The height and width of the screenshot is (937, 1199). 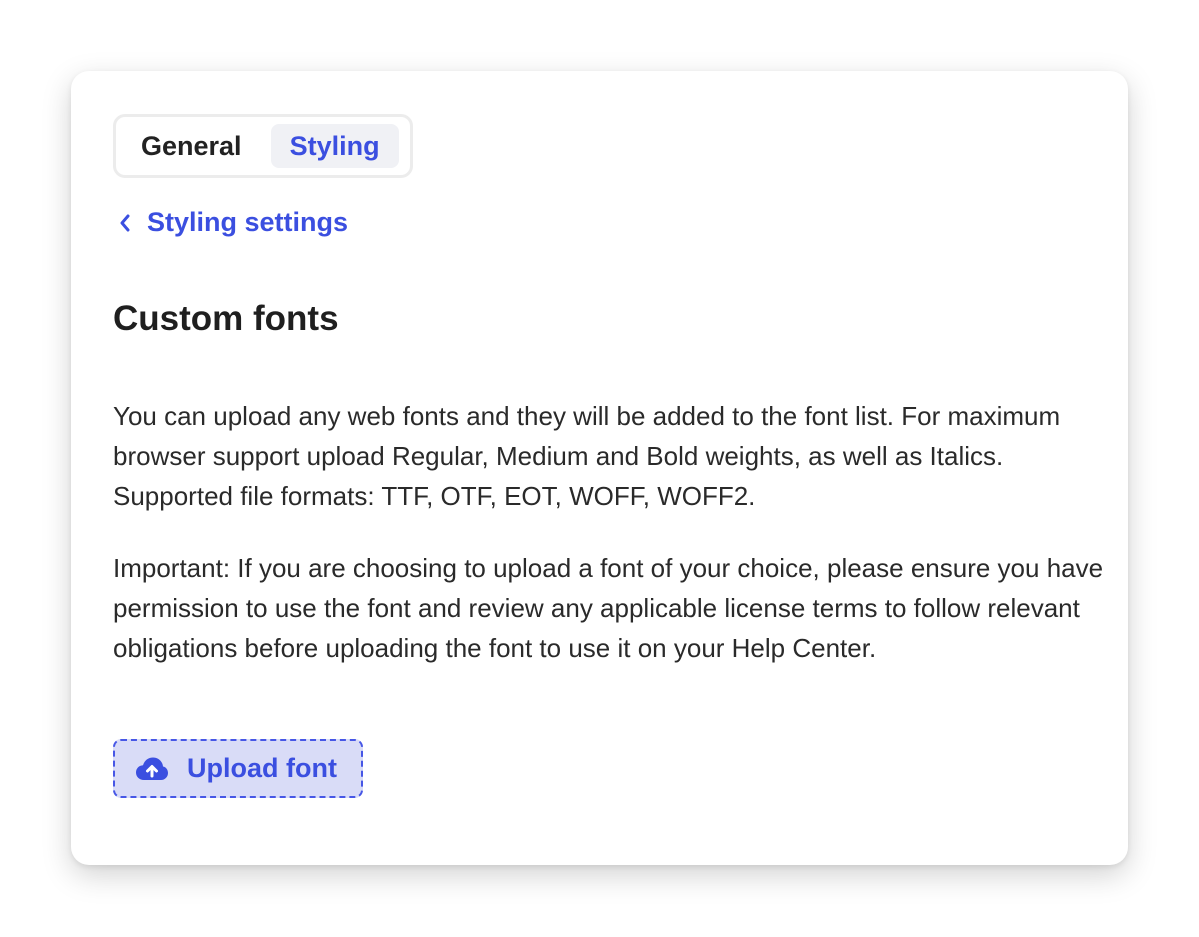 What do you see at coordinates (263, 146) in the screenshot?
I see `tab-switcher: General Styling` at bounding box center [263, 146].